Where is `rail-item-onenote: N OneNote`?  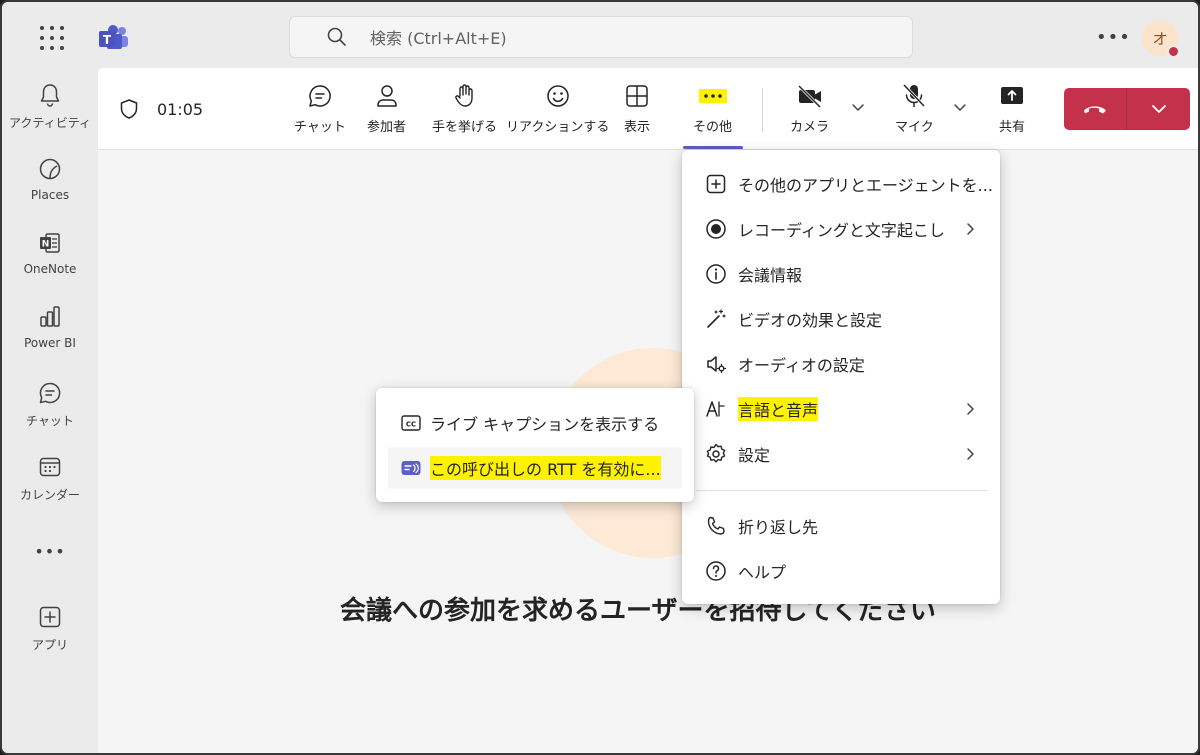 rail-item-onenote: N OneNote is located at coordinates (50, 265).